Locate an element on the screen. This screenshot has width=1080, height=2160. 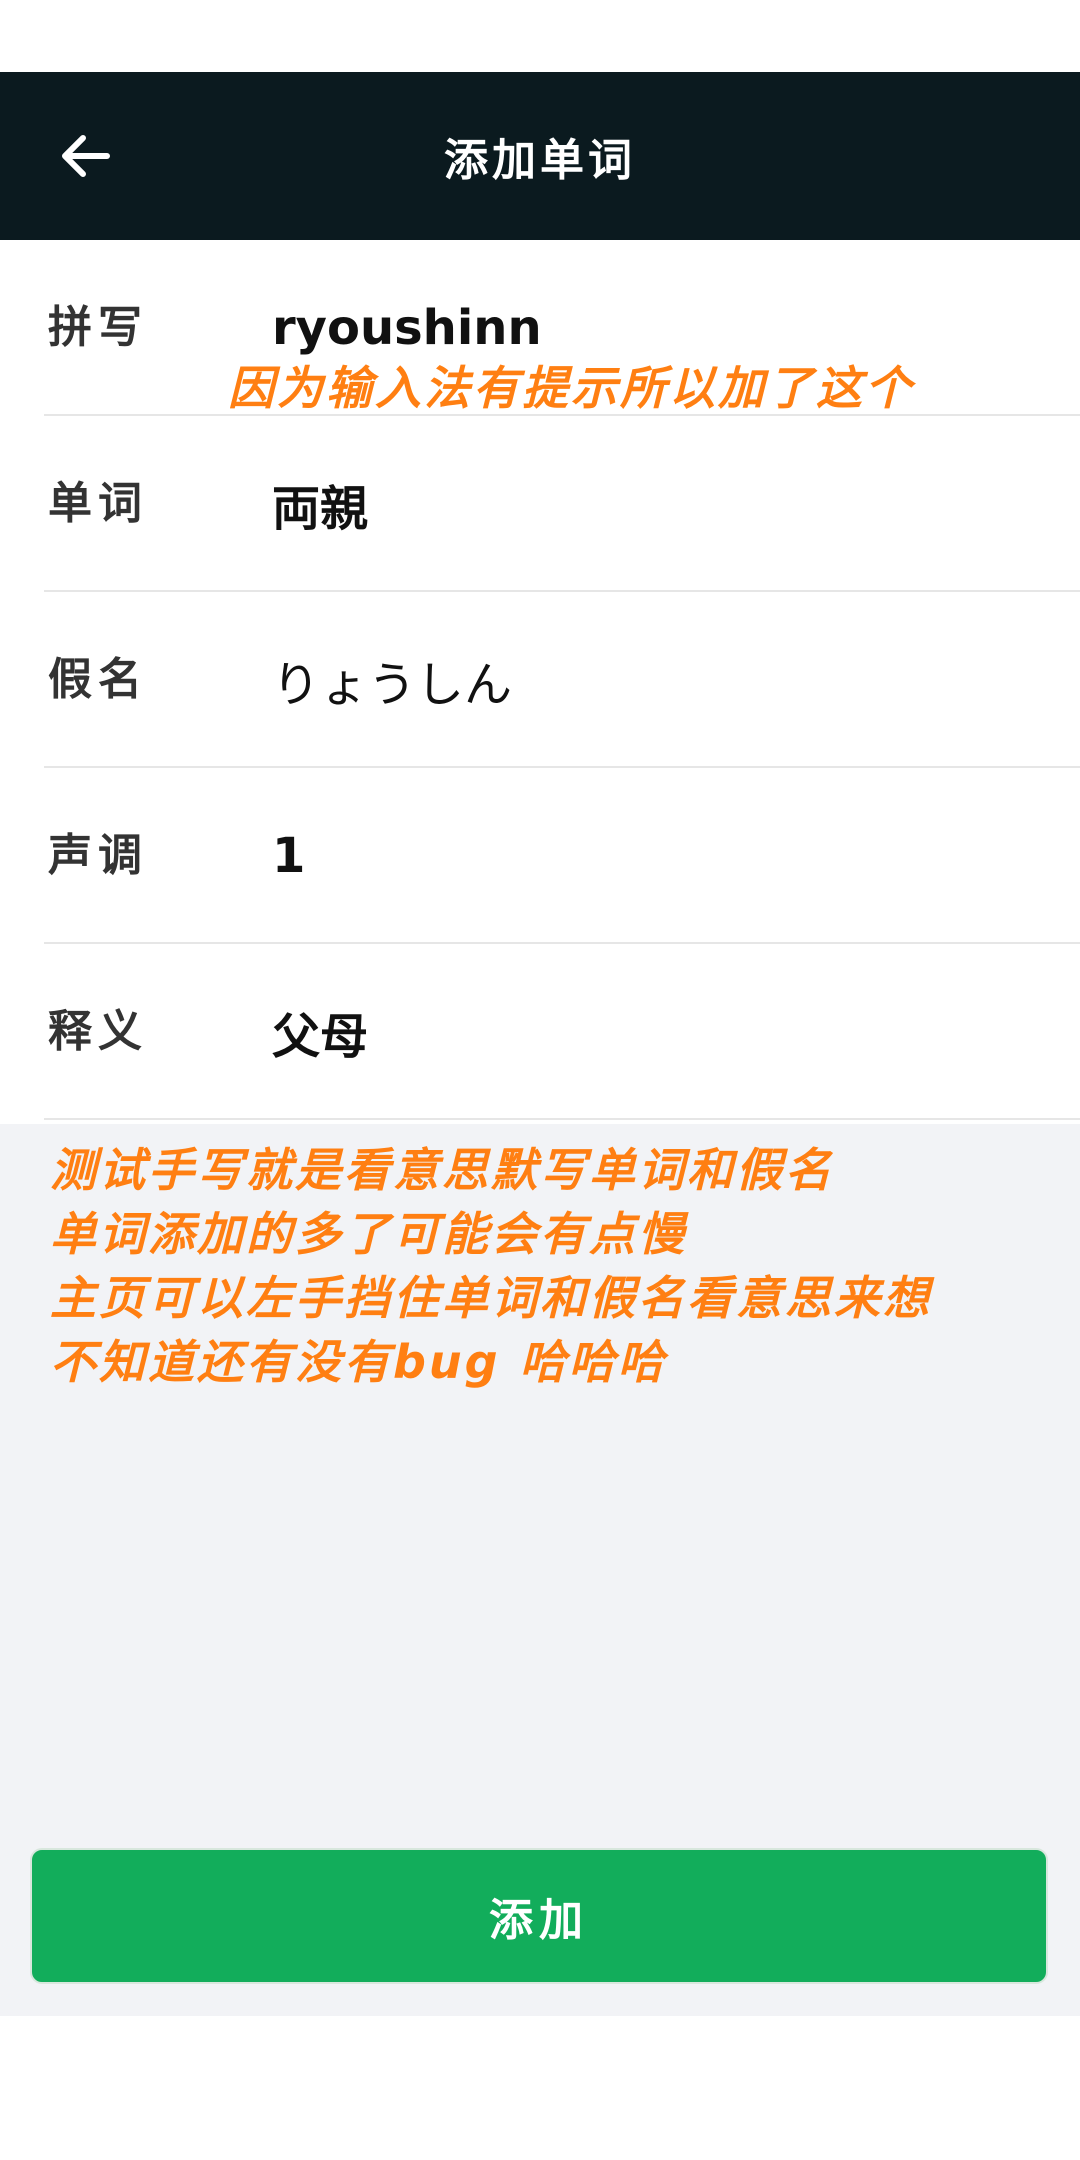
annotation-top: 因为输入法有提示所以加了这个 is located at coordinates (571, 388).